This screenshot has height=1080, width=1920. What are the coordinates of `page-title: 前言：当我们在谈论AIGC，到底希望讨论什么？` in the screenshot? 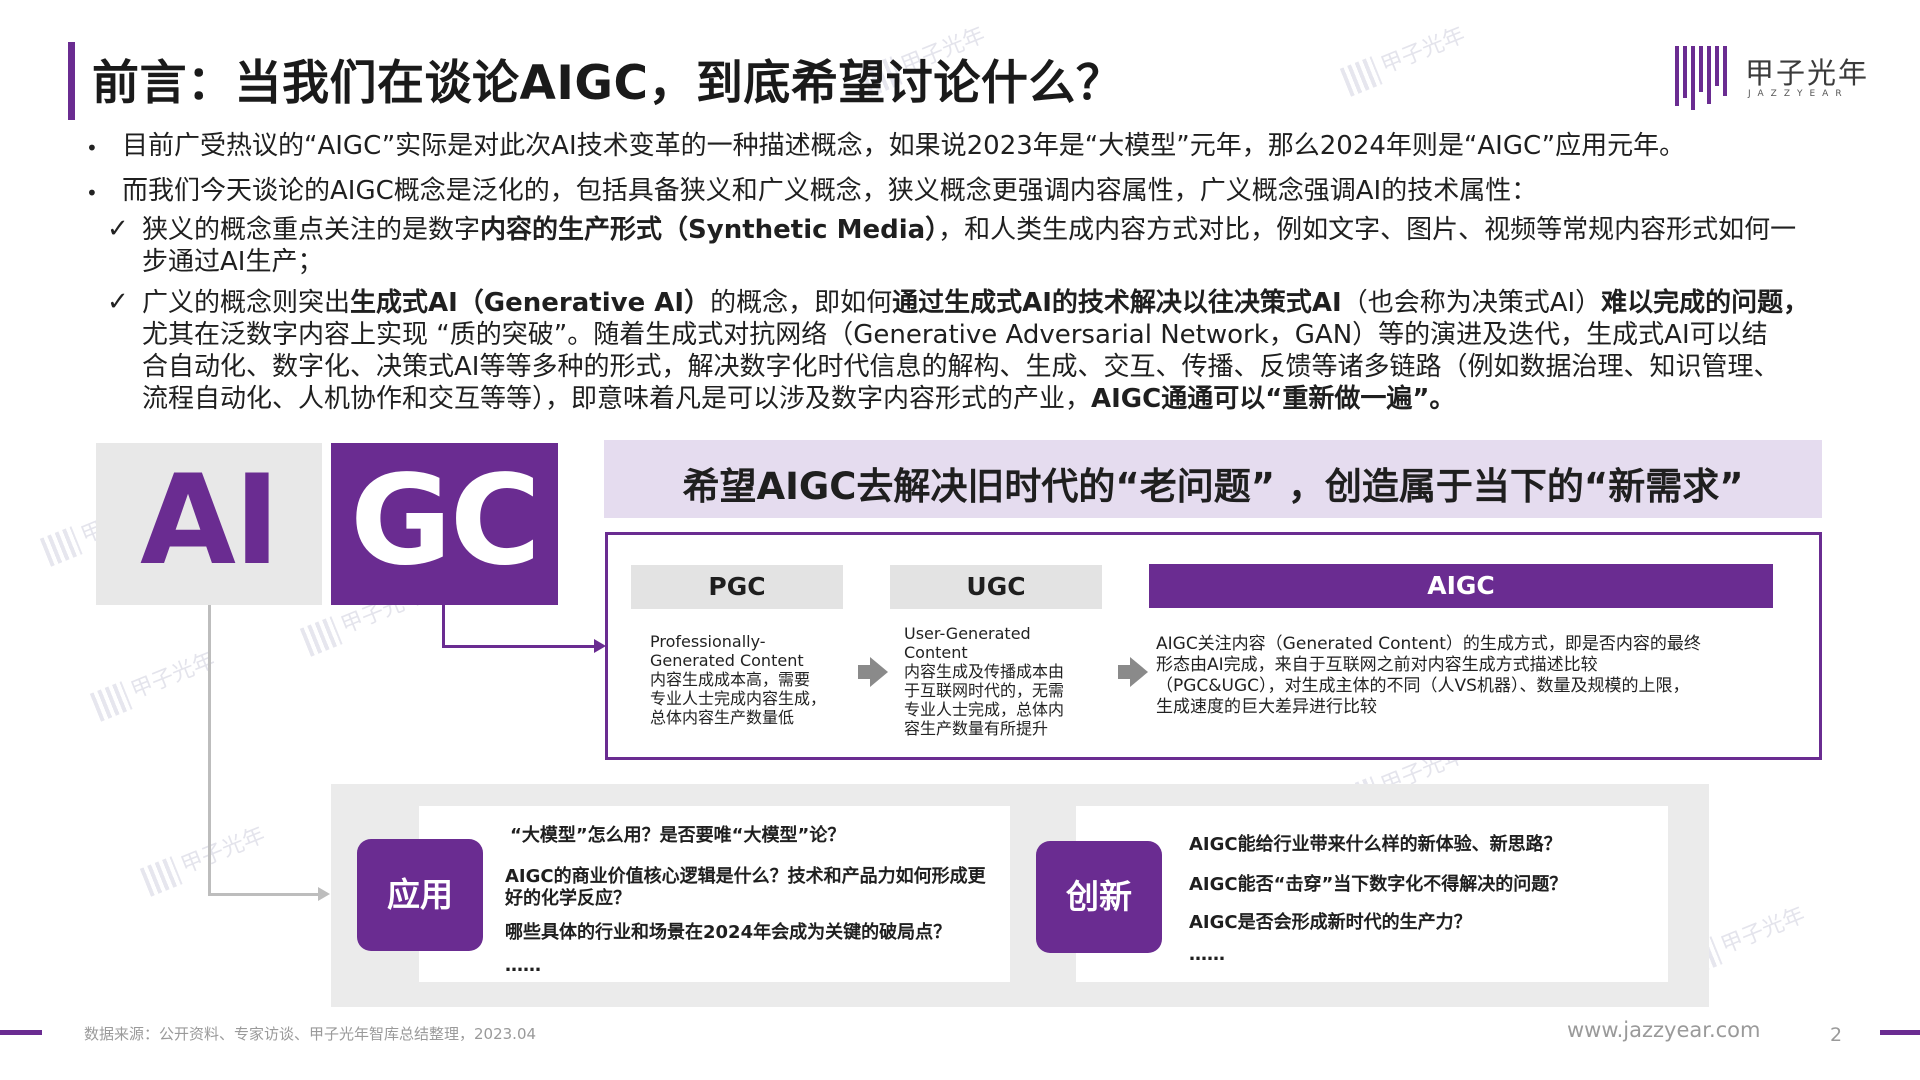 It's located at (608, 83).